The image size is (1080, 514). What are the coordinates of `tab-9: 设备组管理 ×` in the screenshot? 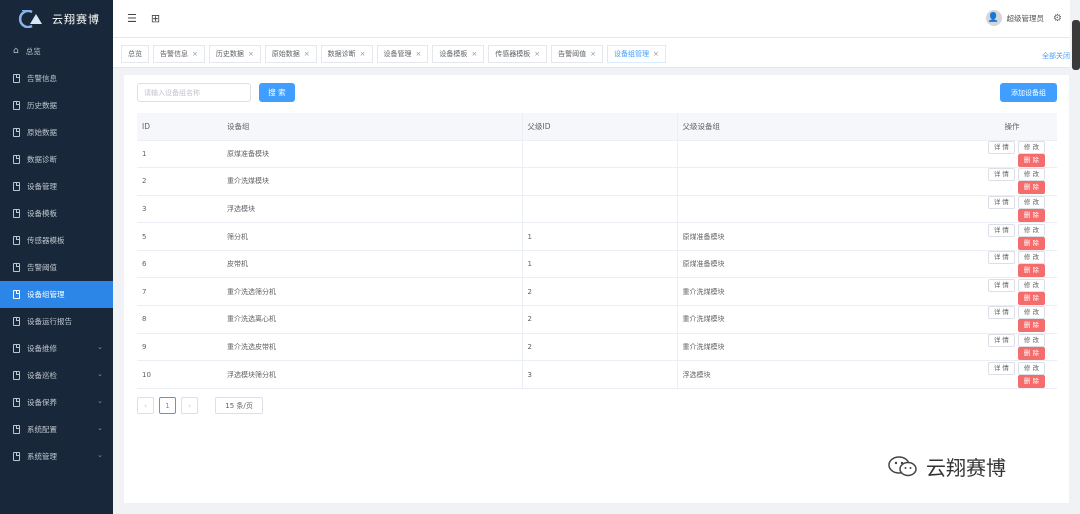 It's located at (636, 54).